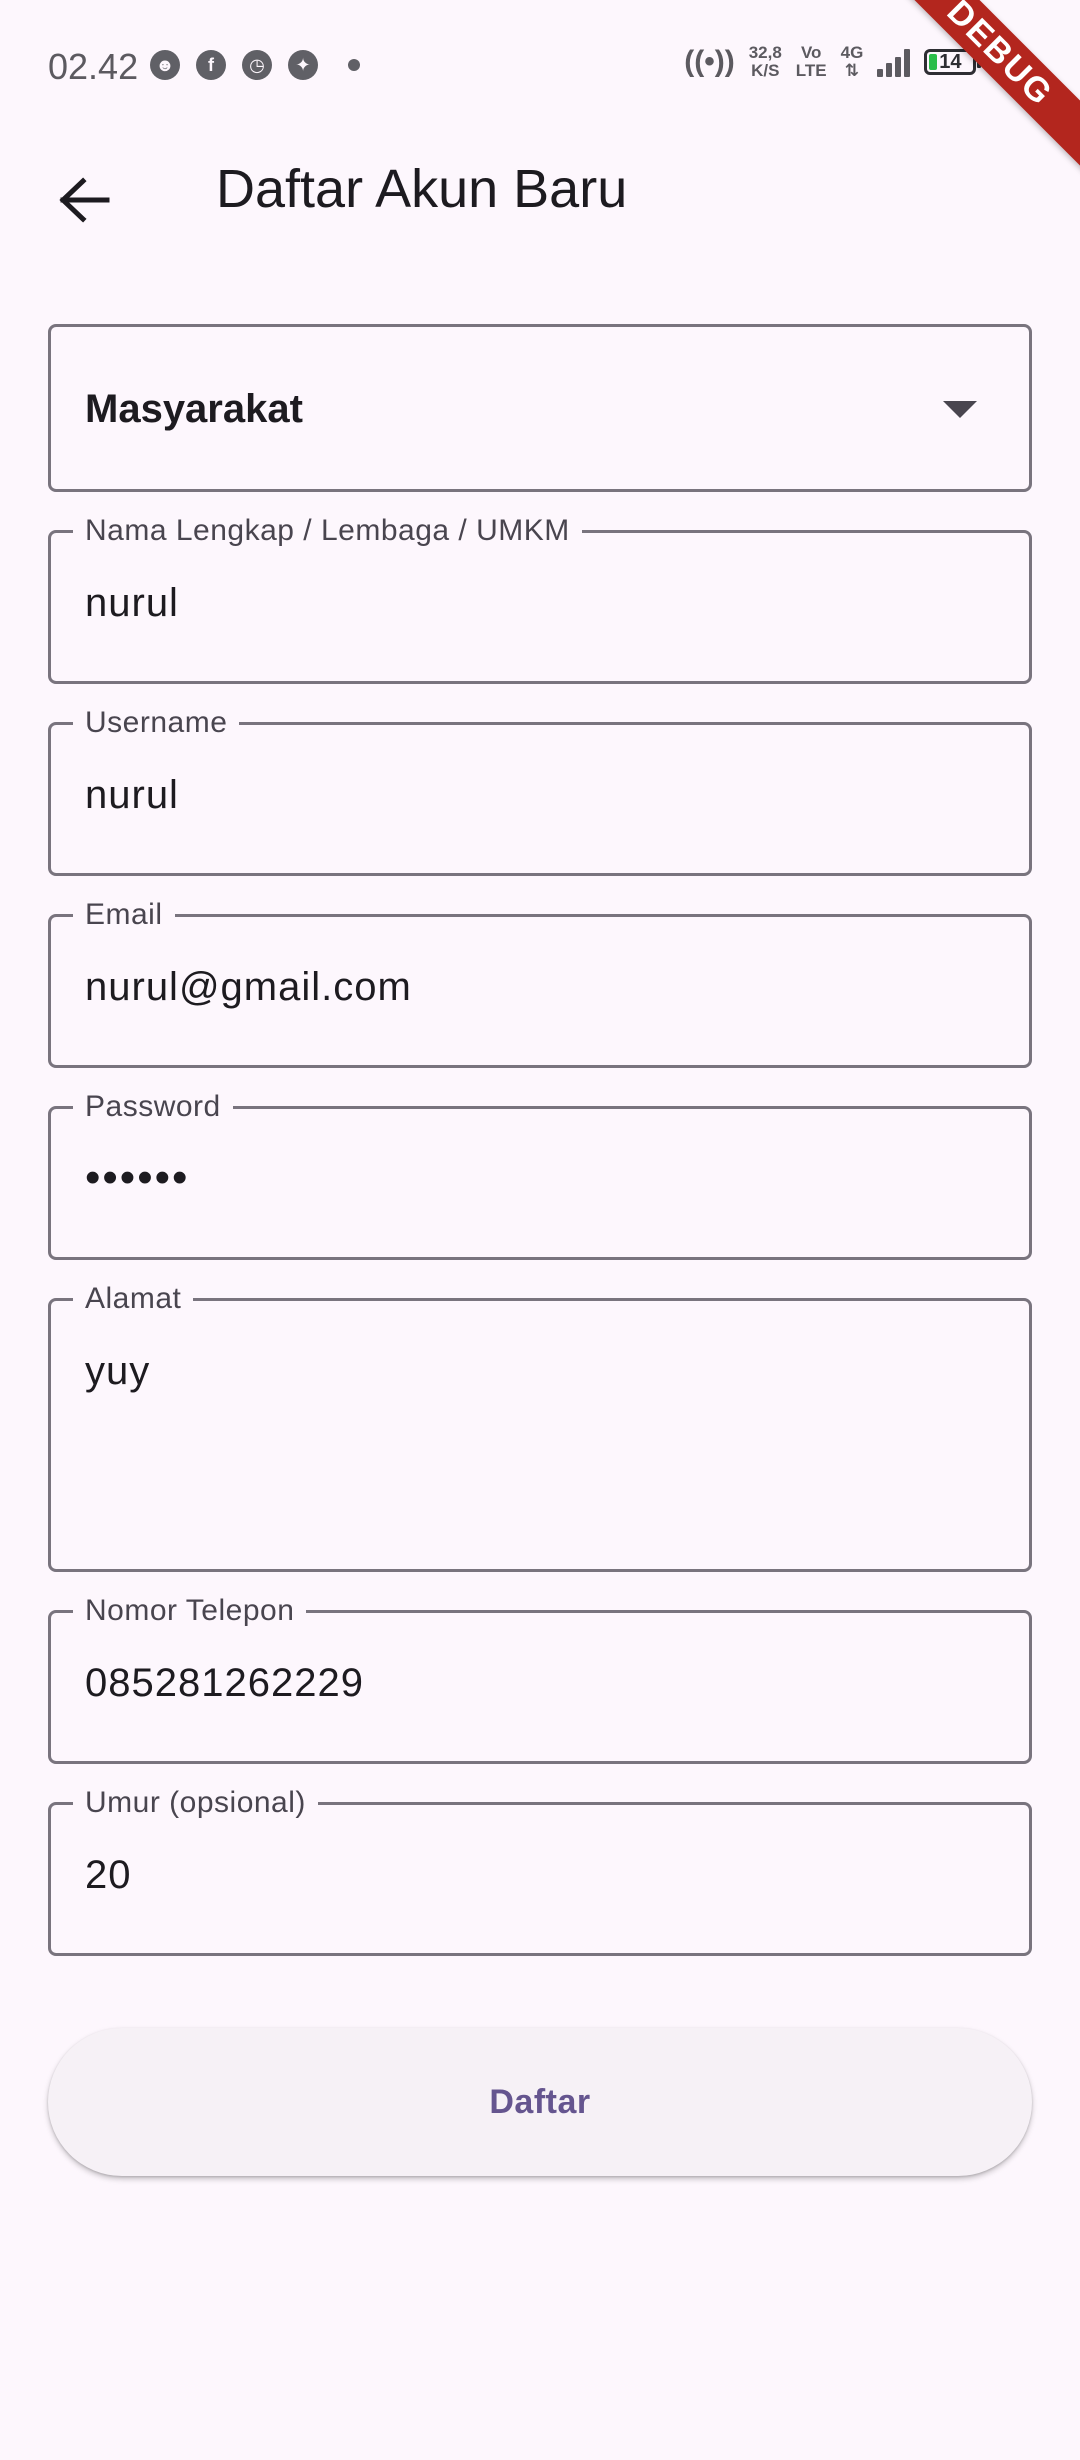 This screenshot has height=2460, width=1080. I want to click on network-type: 4G ⇅, so click(852, 61).